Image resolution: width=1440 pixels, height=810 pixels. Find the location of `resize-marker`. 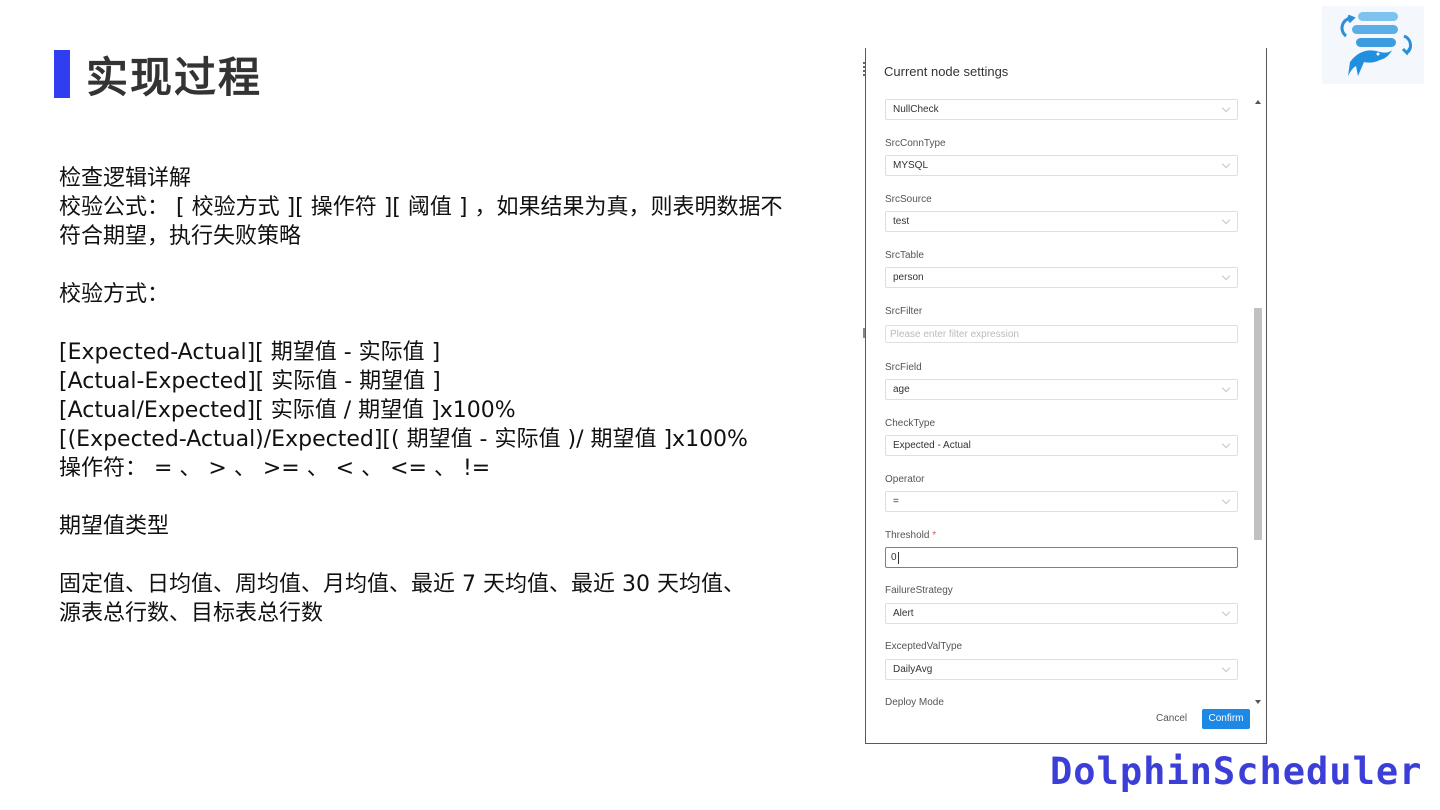

resize-marker is located at coordinates (864, 333).